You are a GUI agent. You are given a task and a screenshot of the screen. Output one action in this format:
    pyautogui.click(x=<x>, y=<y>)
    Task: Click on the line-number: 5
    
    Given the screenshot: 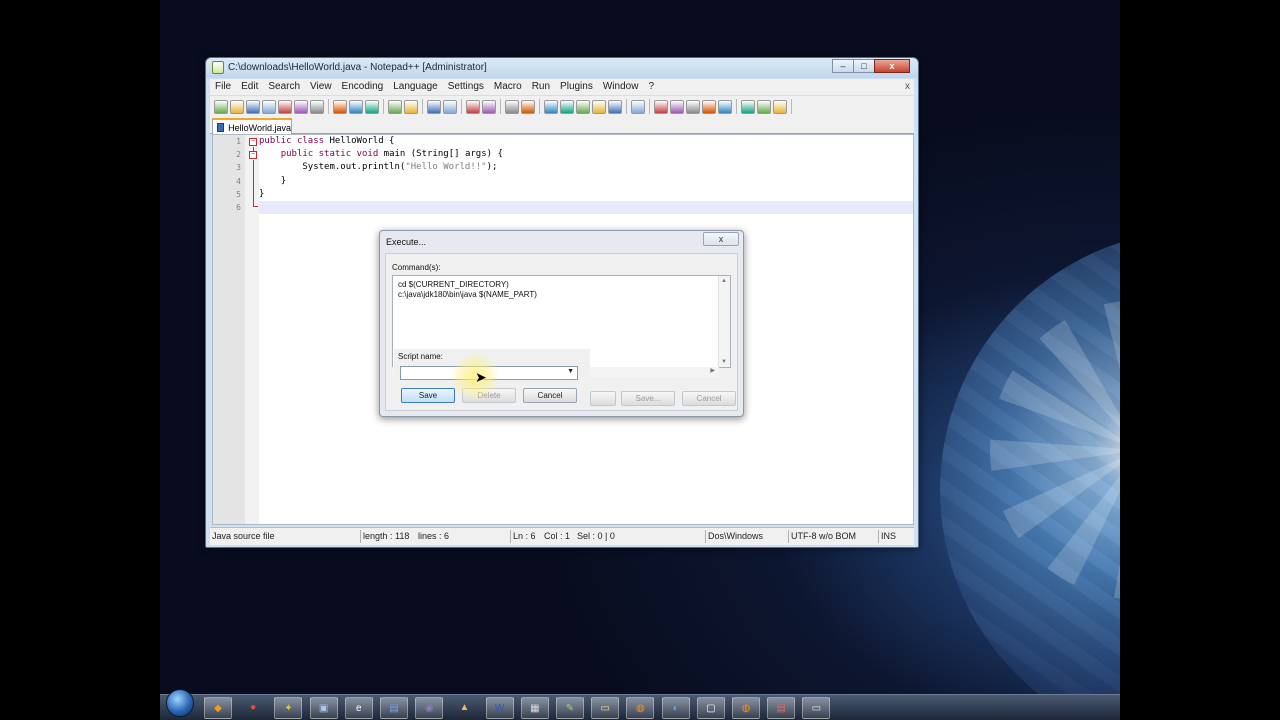 What is the action you would take?
    pyautogui.click(x=238, y=194)
    